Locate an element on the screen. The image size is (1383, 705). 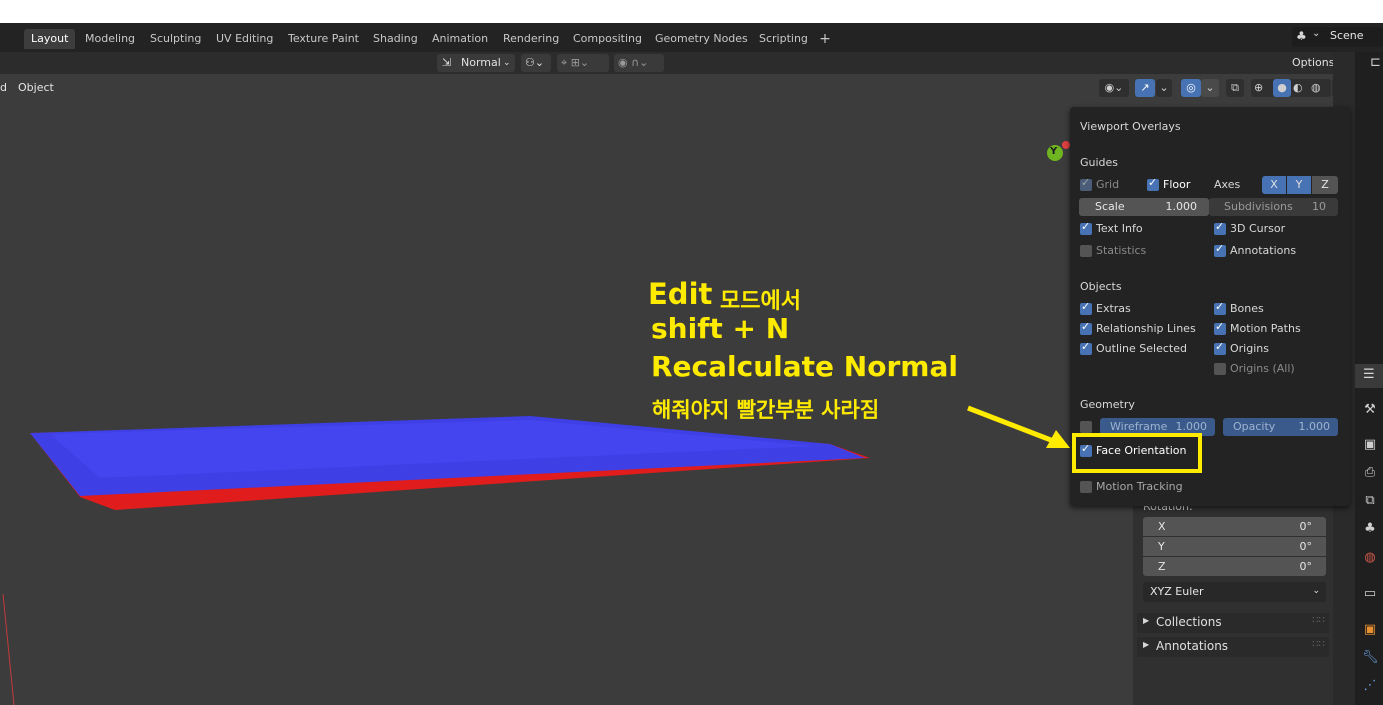
modifier-icon: 🔧︎ is located at coordinates (1370, 658).